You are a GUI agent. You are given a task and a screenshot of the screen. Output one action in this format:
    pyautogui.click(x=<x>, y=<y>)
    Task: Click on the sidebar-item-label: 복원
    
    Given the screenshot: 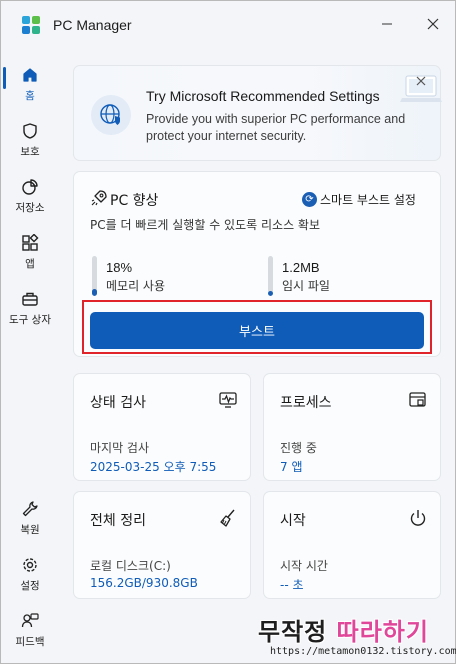 What is the action you would take?
    pyautogui.click(x=30, y=530)
    